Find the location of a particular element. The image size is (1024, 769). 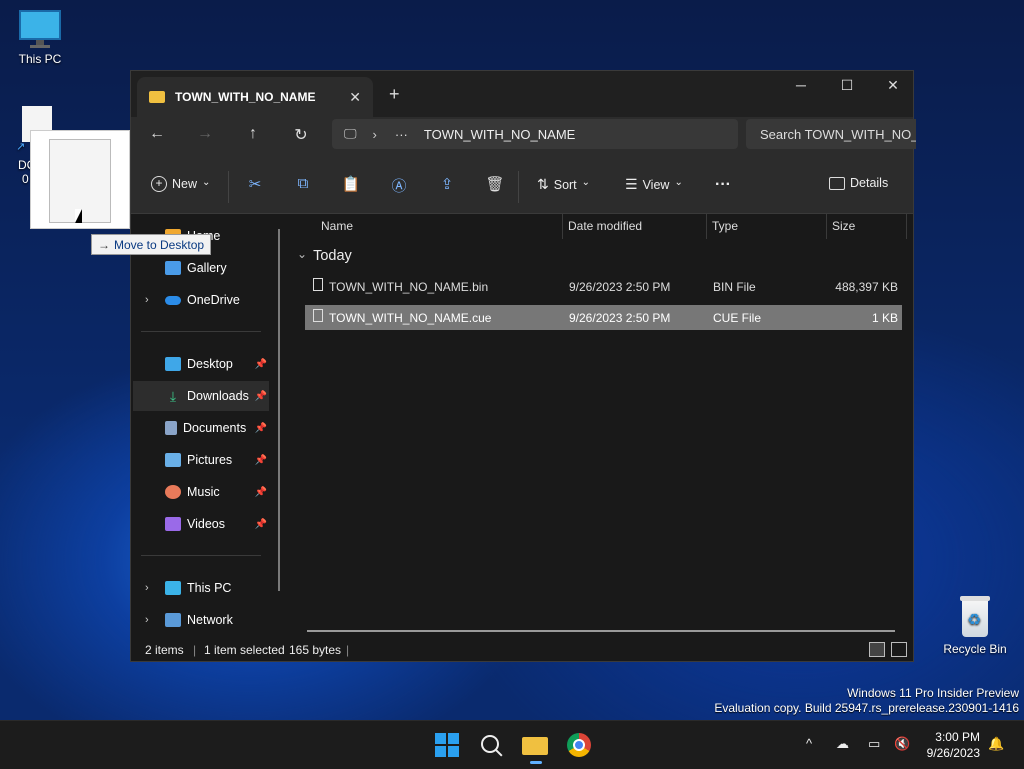

desktop-icon-this-pc: This PC is located at coordinates (40, 38).